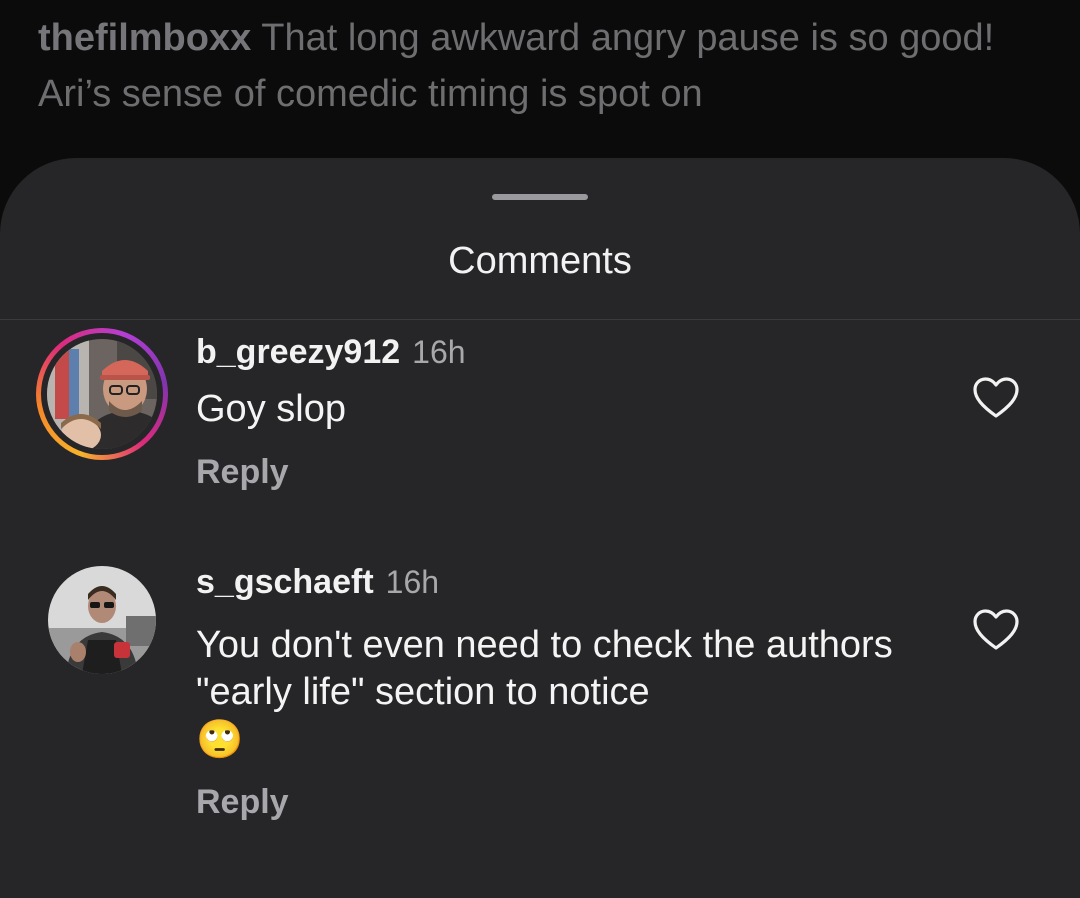 This screenshot has height=898, width=1080. I want to click on drag-handle, so click(540, 197).